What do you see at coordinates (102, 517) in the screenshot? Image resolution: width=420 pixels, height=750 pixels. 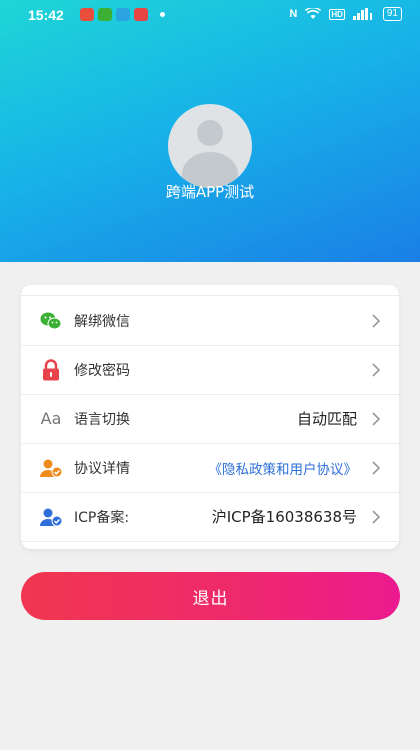 I see `menu-item-label: ICP备案:` at bounding box center [102, 517].